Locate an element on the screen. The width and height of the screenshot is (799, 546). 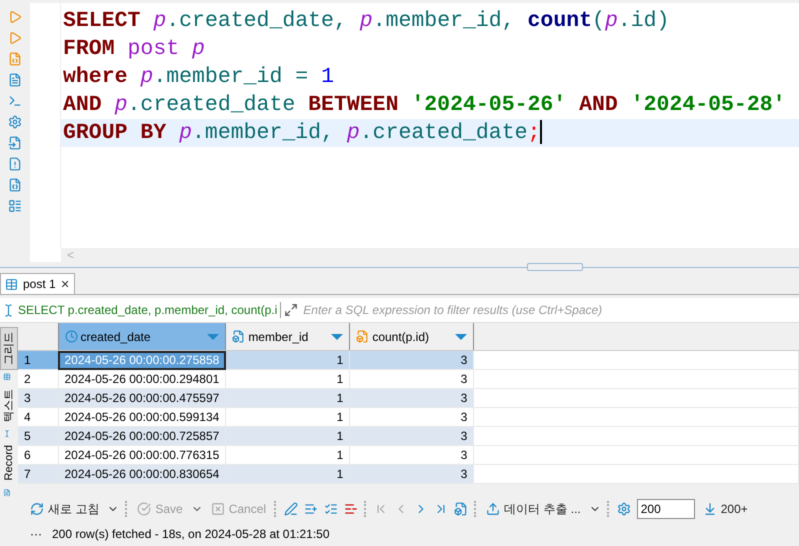
table-cell: 2024-05-26 00:00:00.275858 is located at coordinates (142, 360).